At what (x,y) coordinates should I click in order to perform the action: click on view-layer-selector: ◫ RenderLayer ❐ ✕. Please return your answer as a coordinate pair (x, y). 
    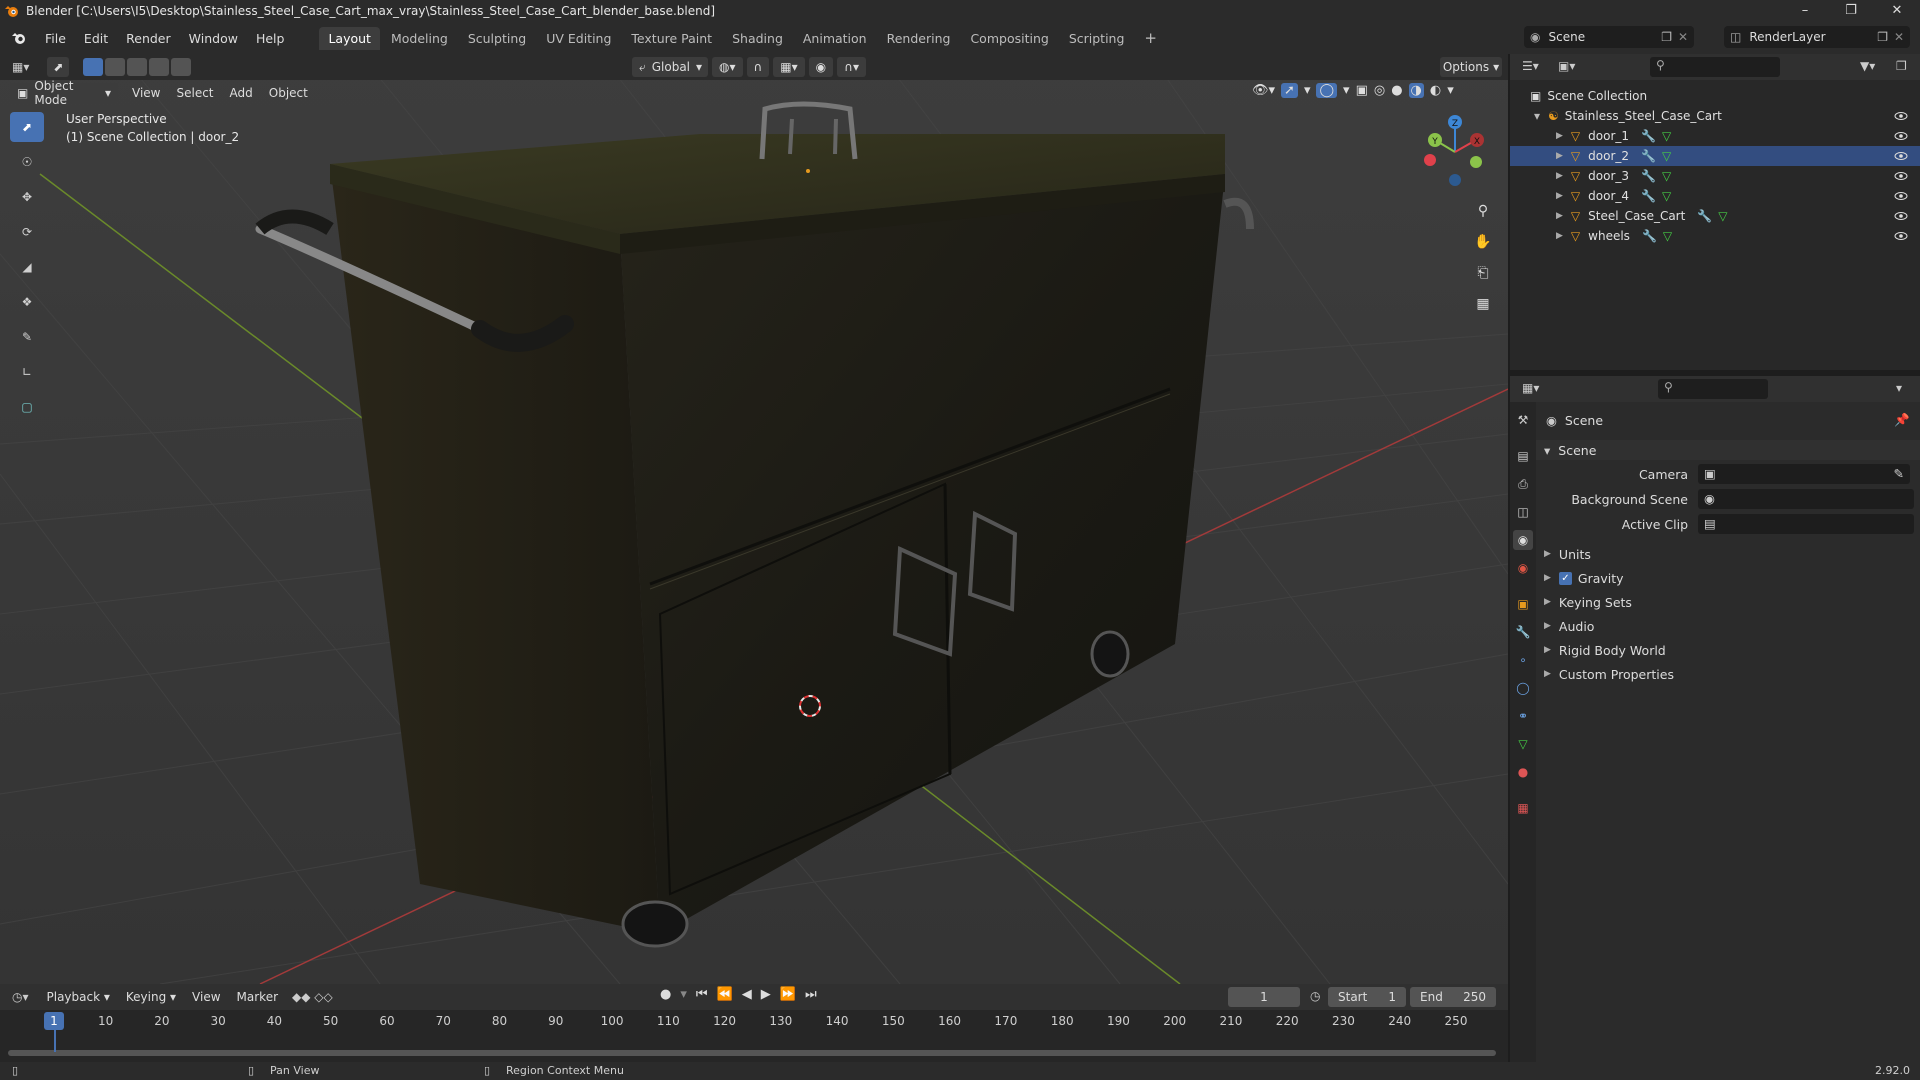
    Looking at the image, I should click on (1817, 37).